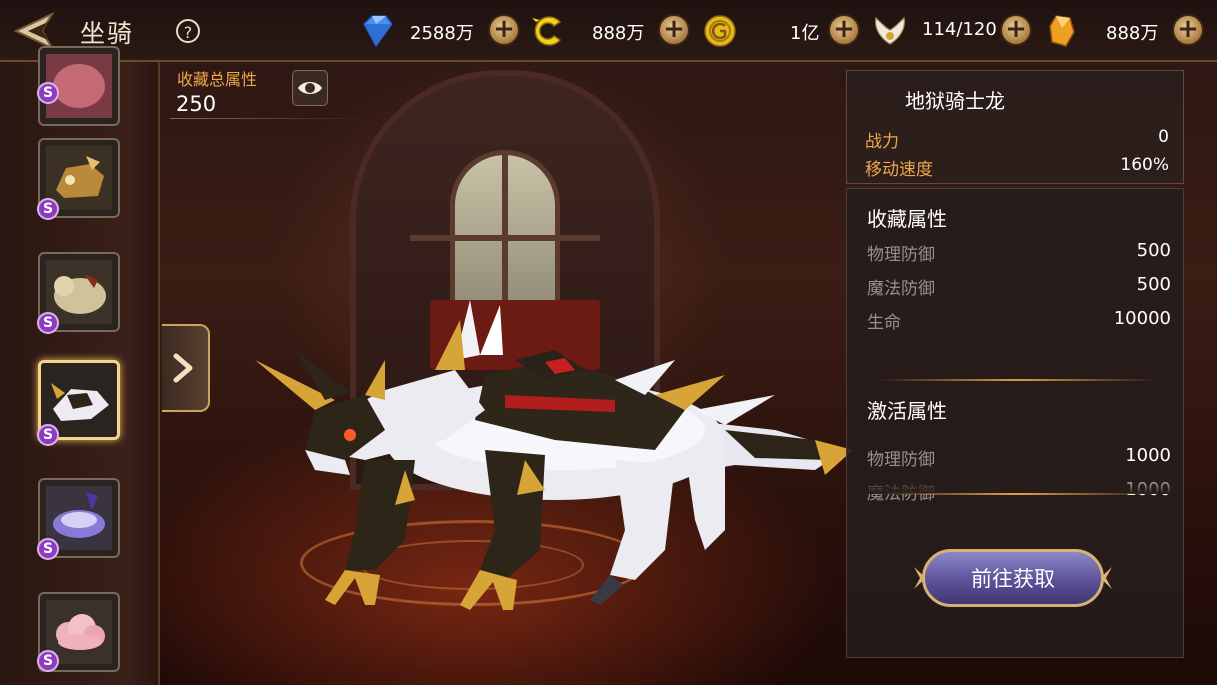  What do you see at coordinates (890, 30) in the screenshot?
I see `wing-stamina-icon` at bounding box center [890, 30].